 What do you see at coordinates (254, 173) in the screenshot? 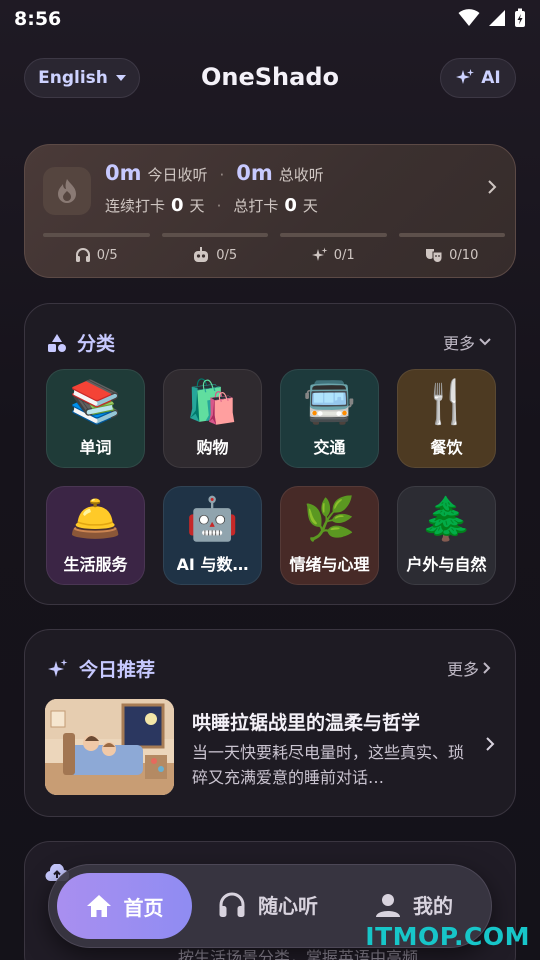
I see `total-listen-value: 0m` at bounding box center [254, 173].